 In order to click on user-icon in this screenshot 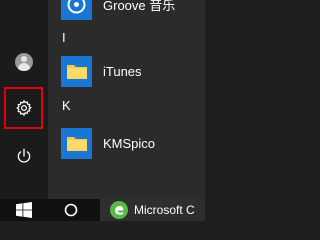, I will do `click(24, 62)`.